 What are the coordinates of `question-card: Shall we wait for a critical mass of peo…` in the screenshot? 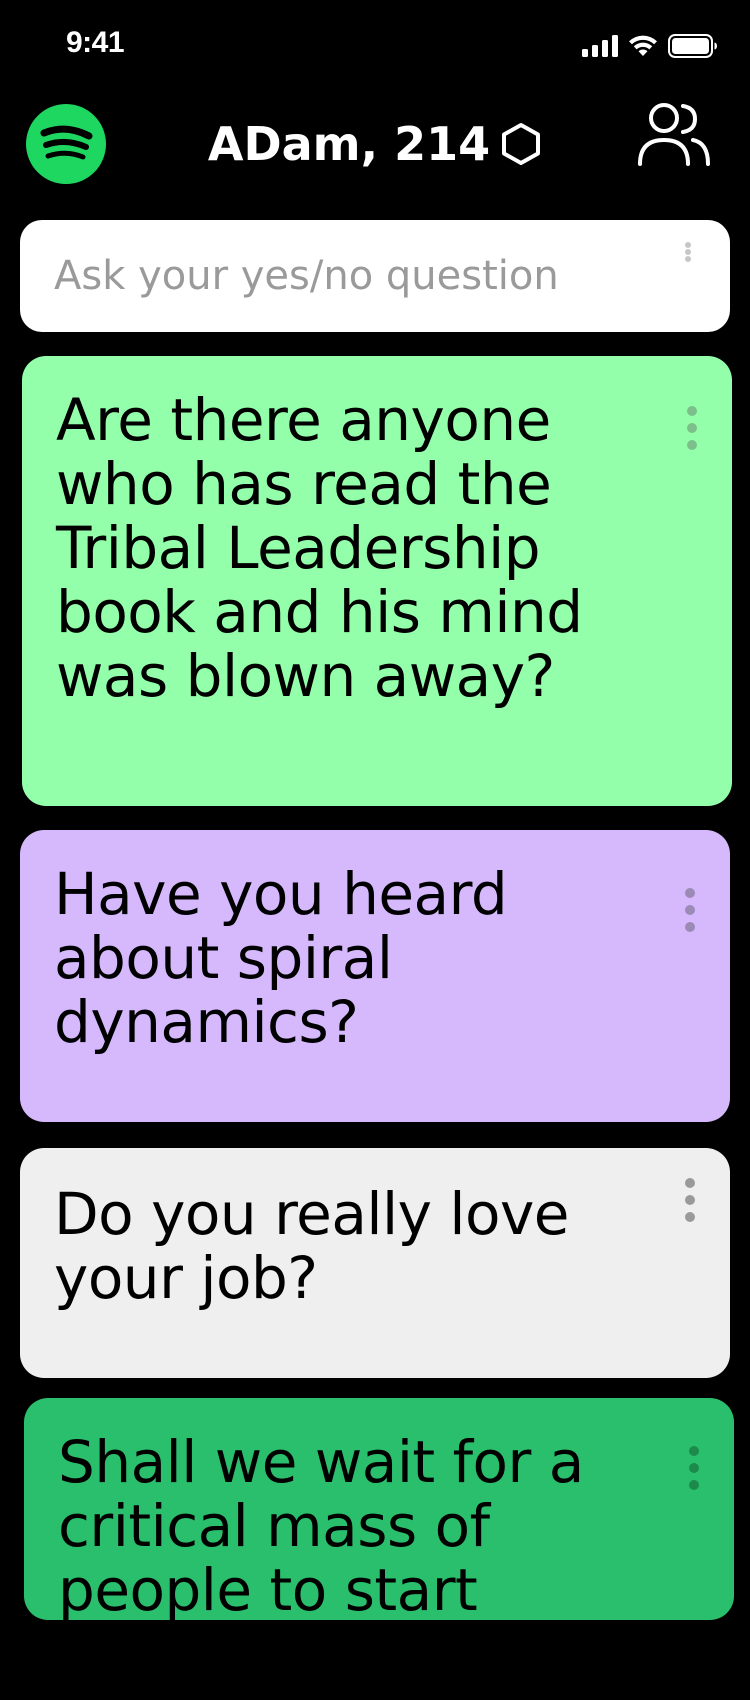 It's located at (379, 1509).